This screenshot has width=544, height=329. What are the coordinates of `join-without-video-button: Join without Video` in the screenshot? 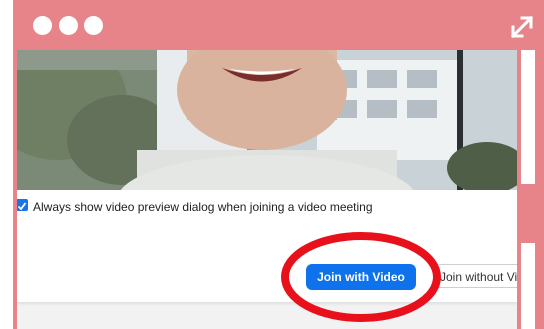 It's located at (475, 276).